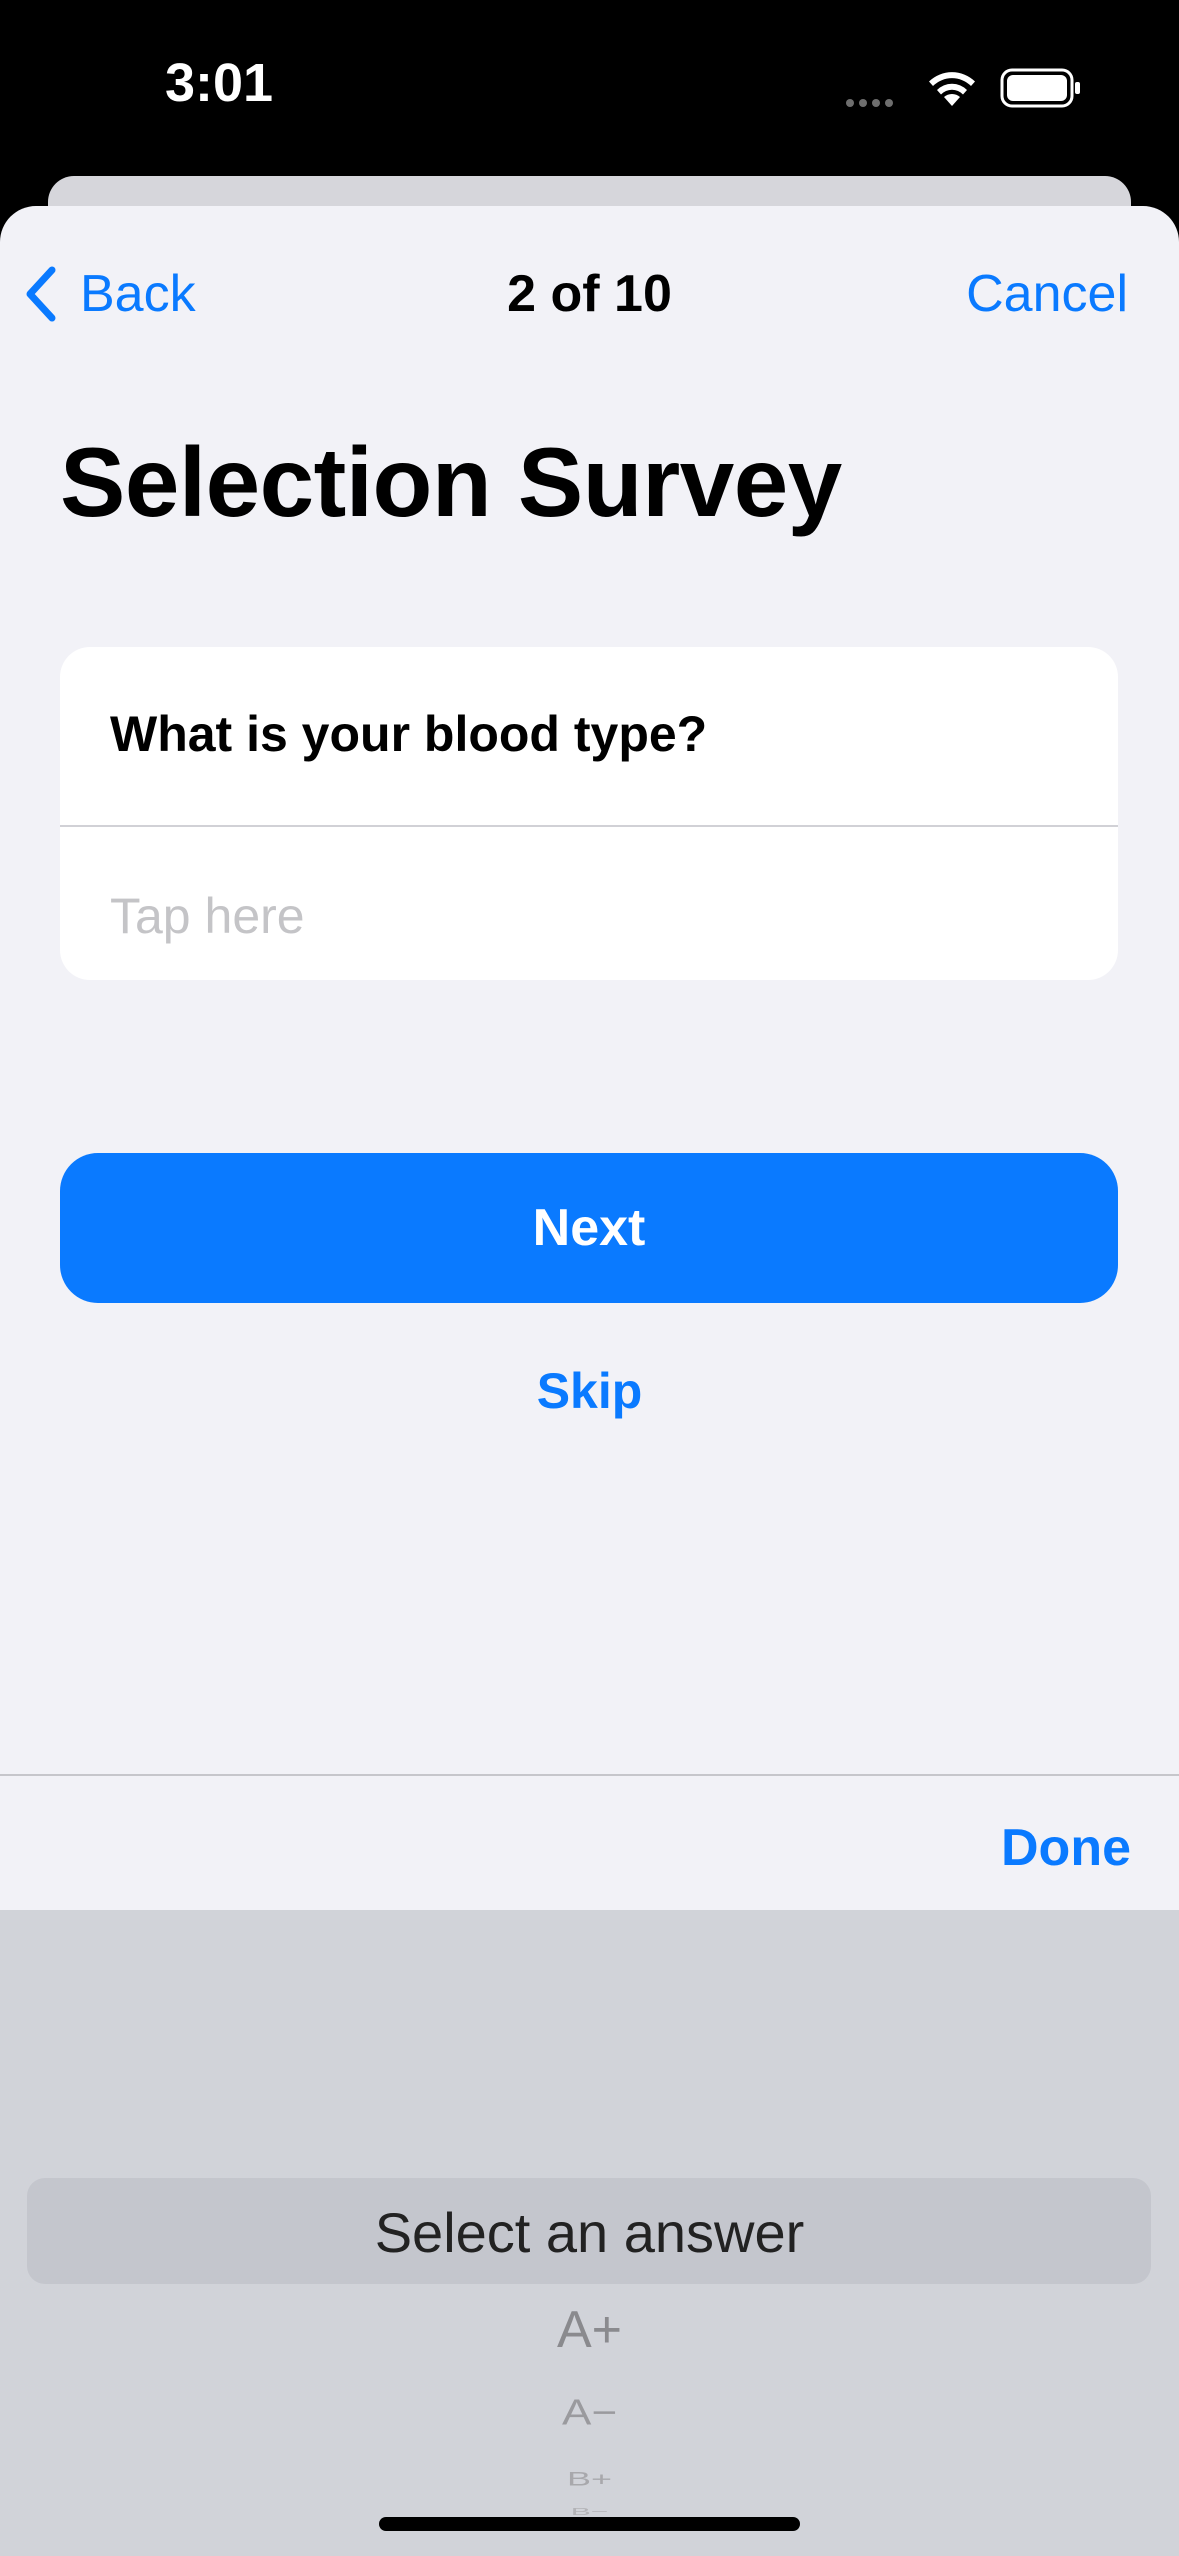 The height and width of the screenshot is (2556, 1179). Describe the element at coordinates (207, 916) in the screenshot. I see `answer-field: Tap here` at that location.